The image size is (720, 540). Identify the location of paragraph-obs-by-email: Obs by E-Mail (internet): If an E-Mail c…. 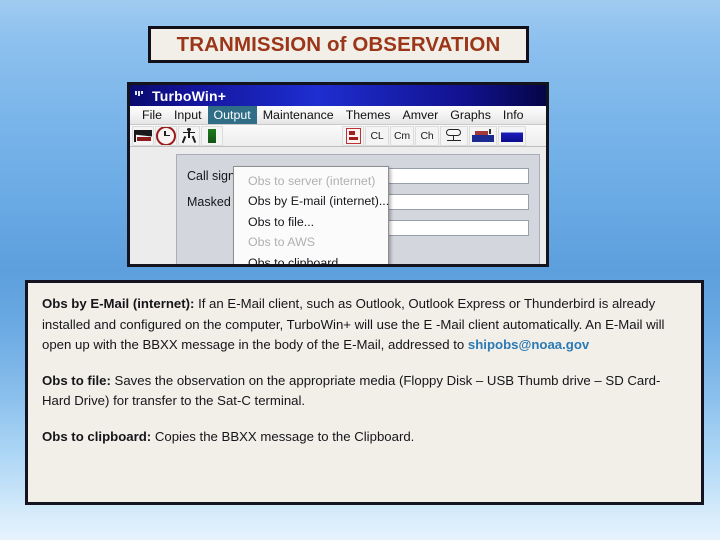
(364, 325).